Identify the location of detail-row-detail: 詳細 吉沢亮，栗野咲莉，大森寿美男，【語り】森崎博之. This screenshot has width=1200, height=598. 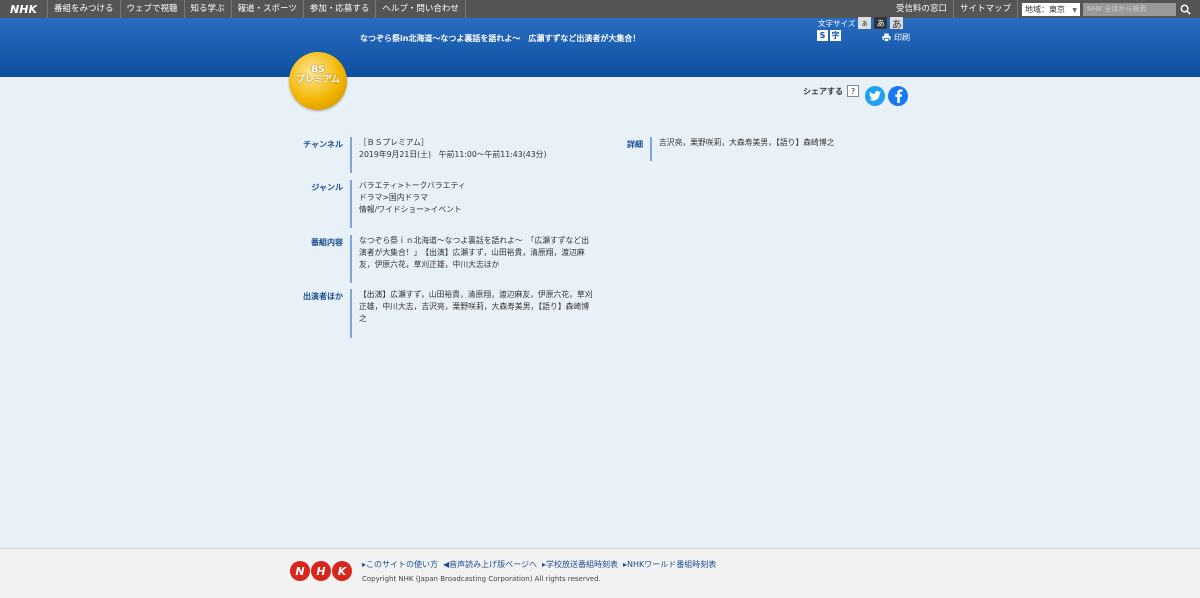
(712, 149).